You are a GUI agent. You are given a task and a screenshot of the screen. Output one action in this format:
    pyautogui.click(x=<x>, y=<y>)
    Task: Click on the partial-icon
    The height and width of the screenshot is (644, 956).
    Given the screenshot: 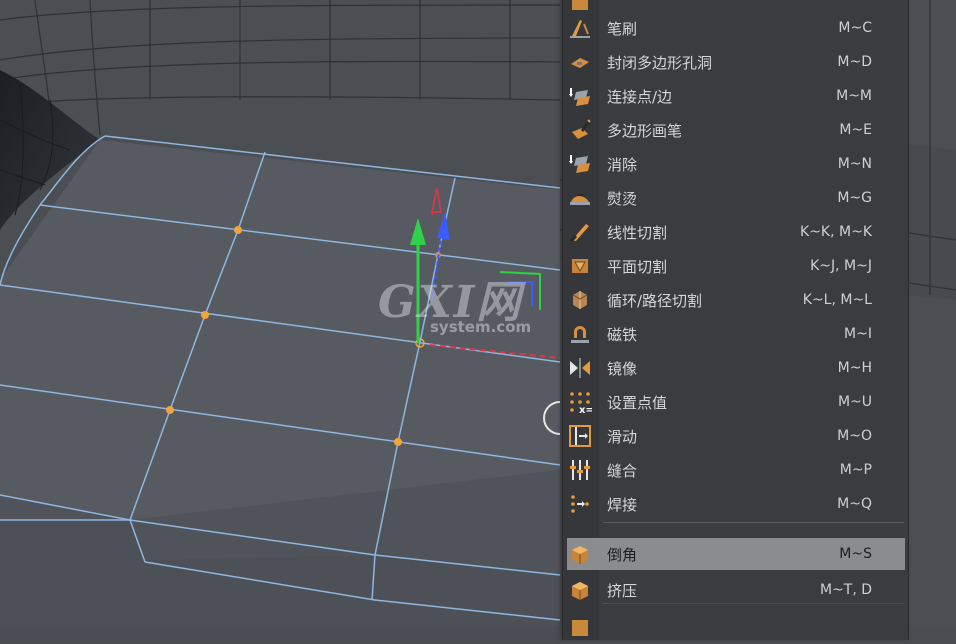 What is the action you would take?
    pyautogui.click(x=580, y=628)
    